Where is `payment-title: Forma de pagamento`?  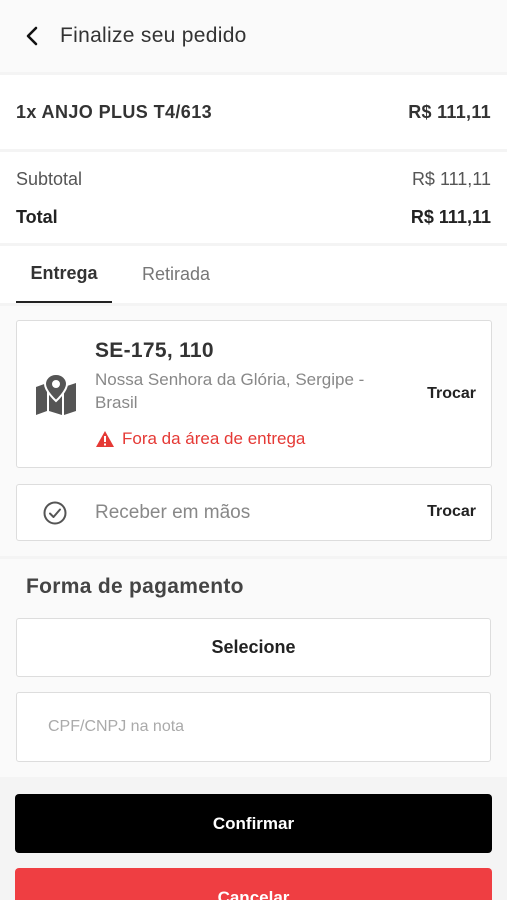
payment-title: Forma de pagamento is located at coordinates (135, 586).